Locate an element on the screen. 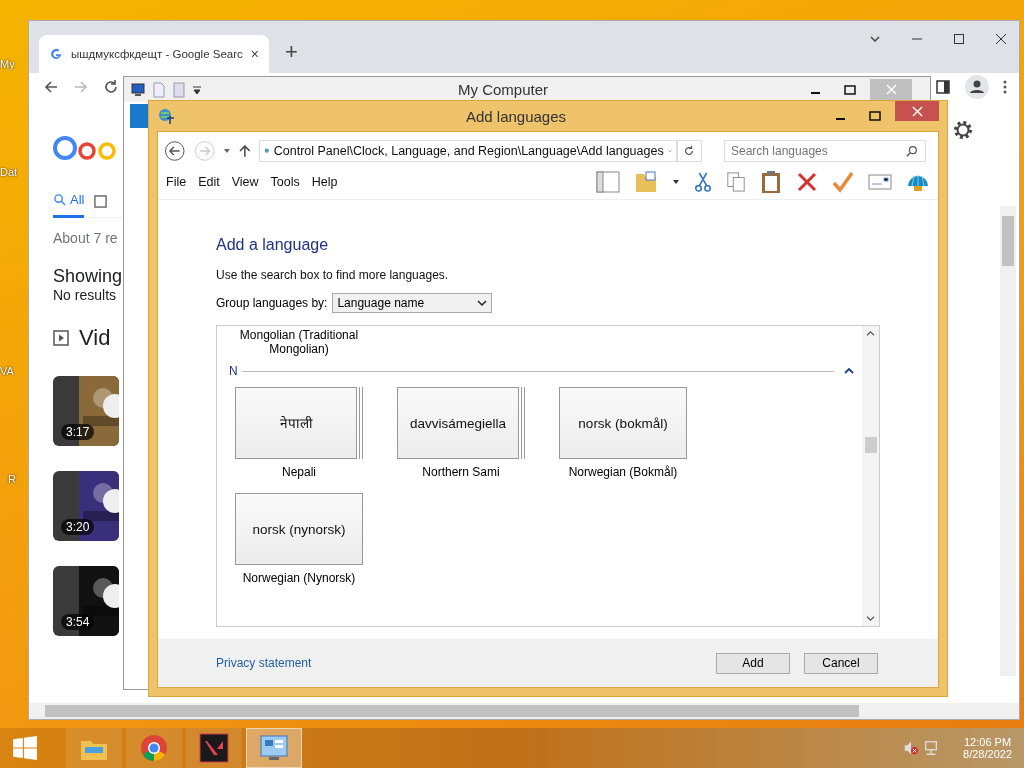 Image resolution: width=1024 pixels, height=768 pixels. browser-icon is located at coordinates (154, 748).